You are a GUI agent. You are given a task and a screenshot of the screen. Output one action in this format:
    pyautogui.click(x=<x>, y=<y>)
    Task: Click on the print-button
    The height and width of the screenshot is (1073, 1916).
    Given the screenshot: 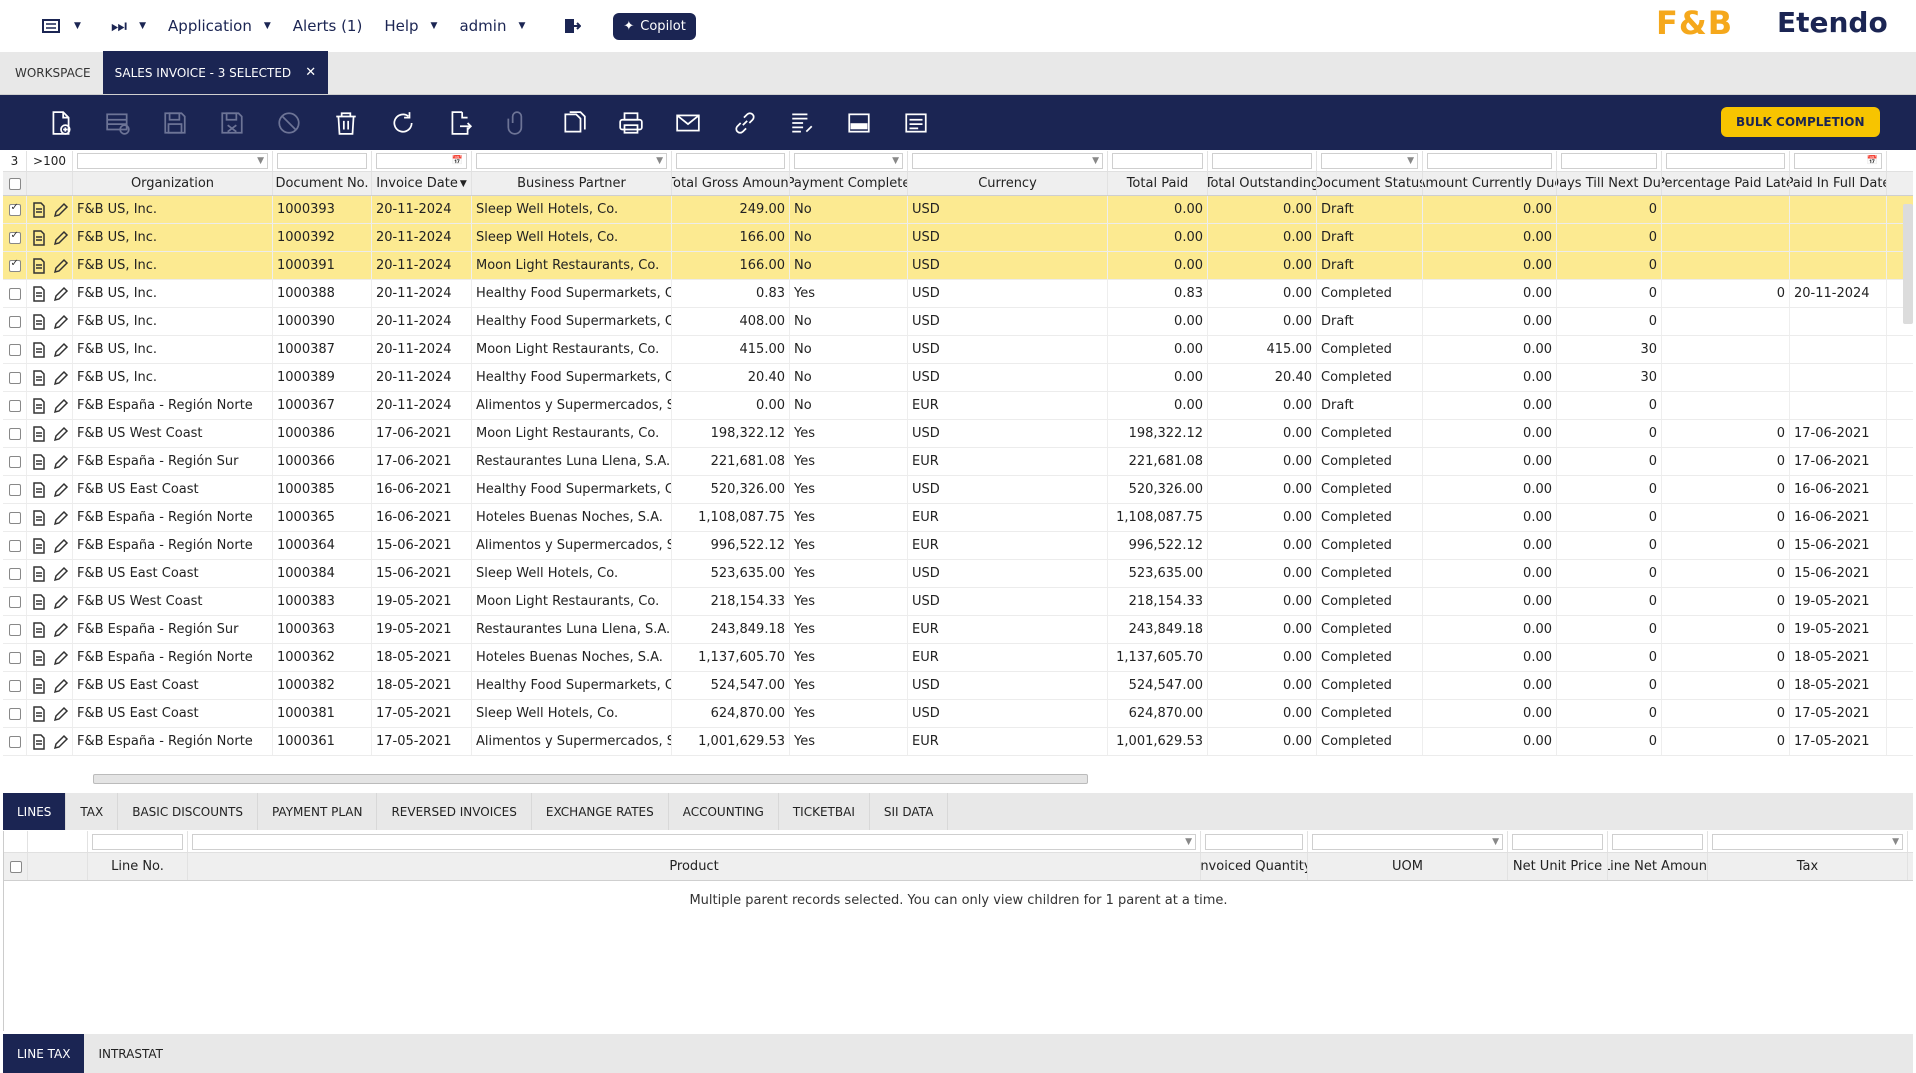 What is the action you would take?
    pyautogui.click(x=630, y=122)
    